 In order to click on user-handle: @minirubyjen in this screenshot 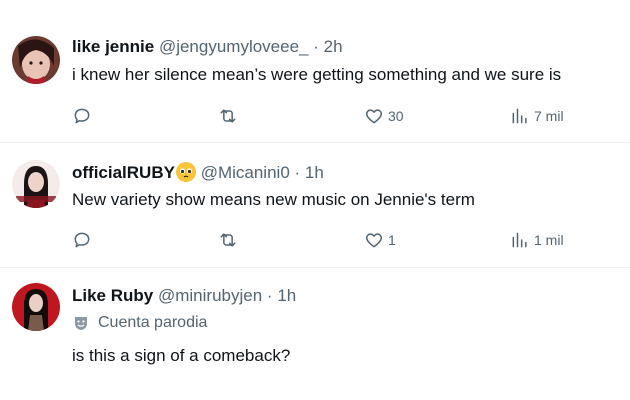, I will do `click(210, 295)`.